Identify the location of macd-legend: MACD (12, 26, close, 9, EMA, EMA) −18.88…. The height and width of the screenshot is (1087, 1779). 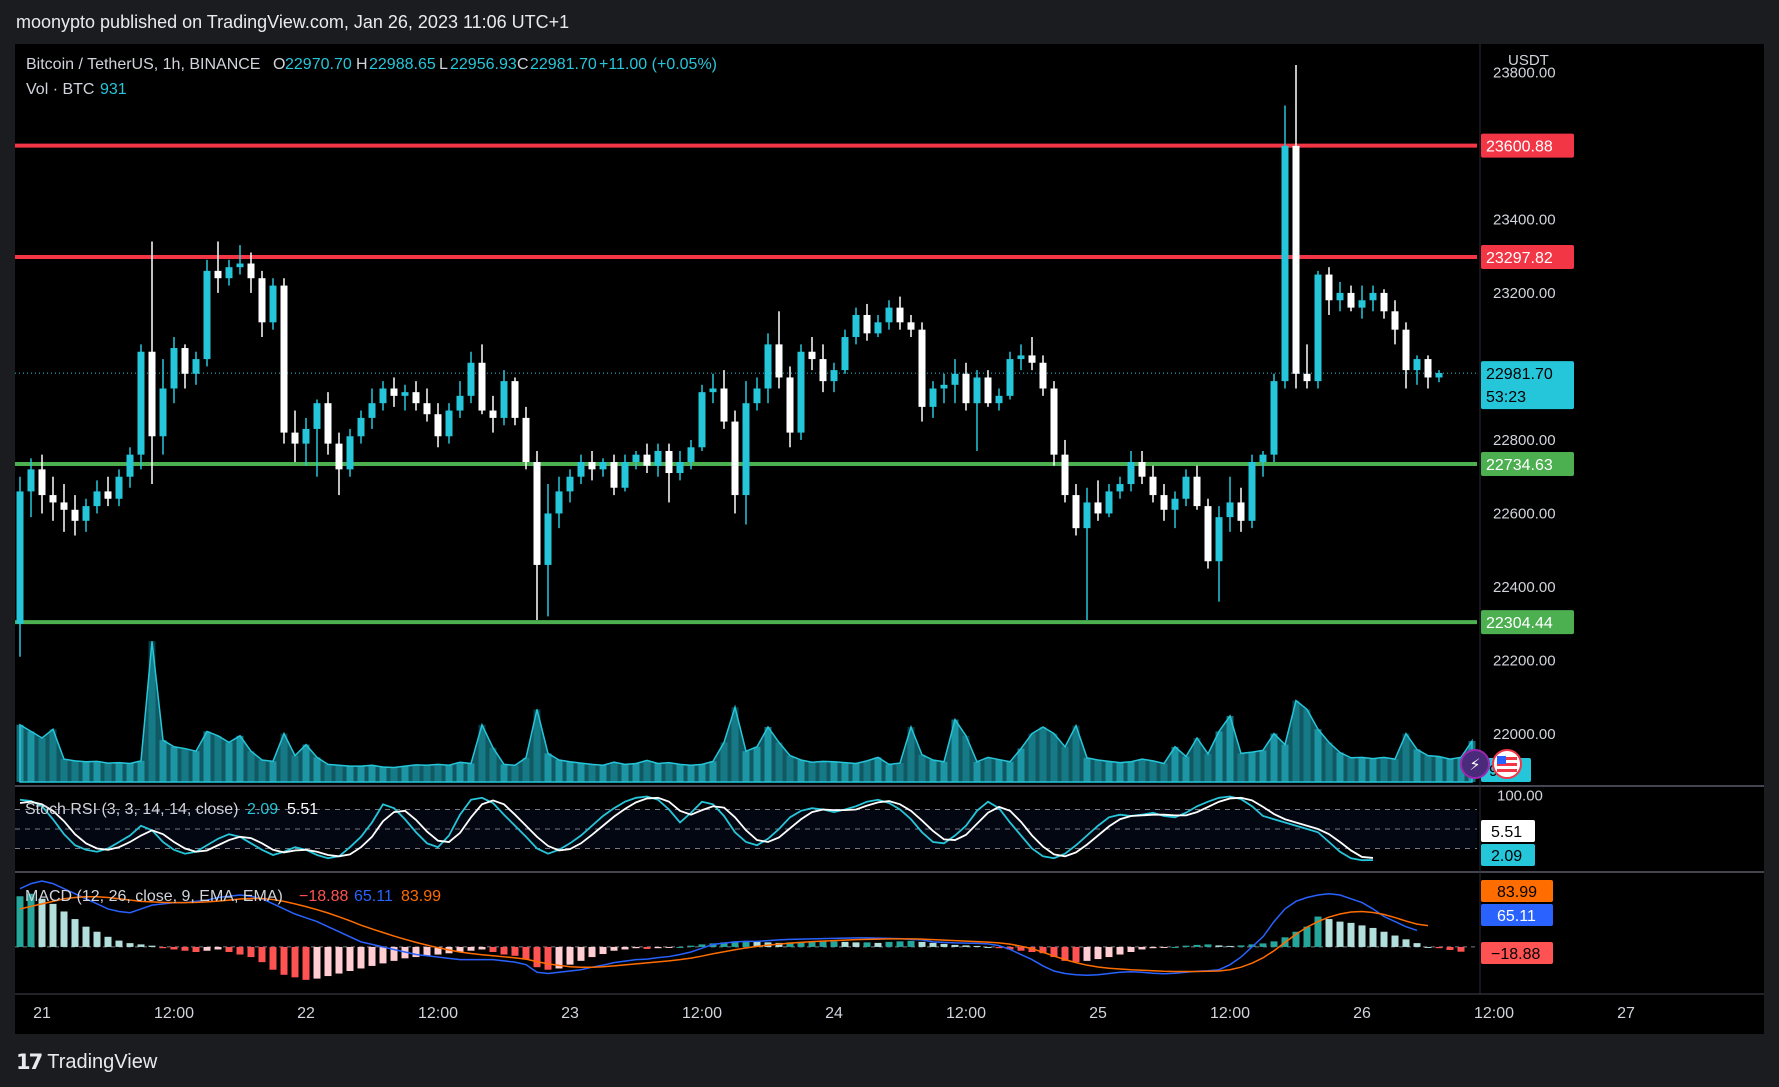
(233, 896).